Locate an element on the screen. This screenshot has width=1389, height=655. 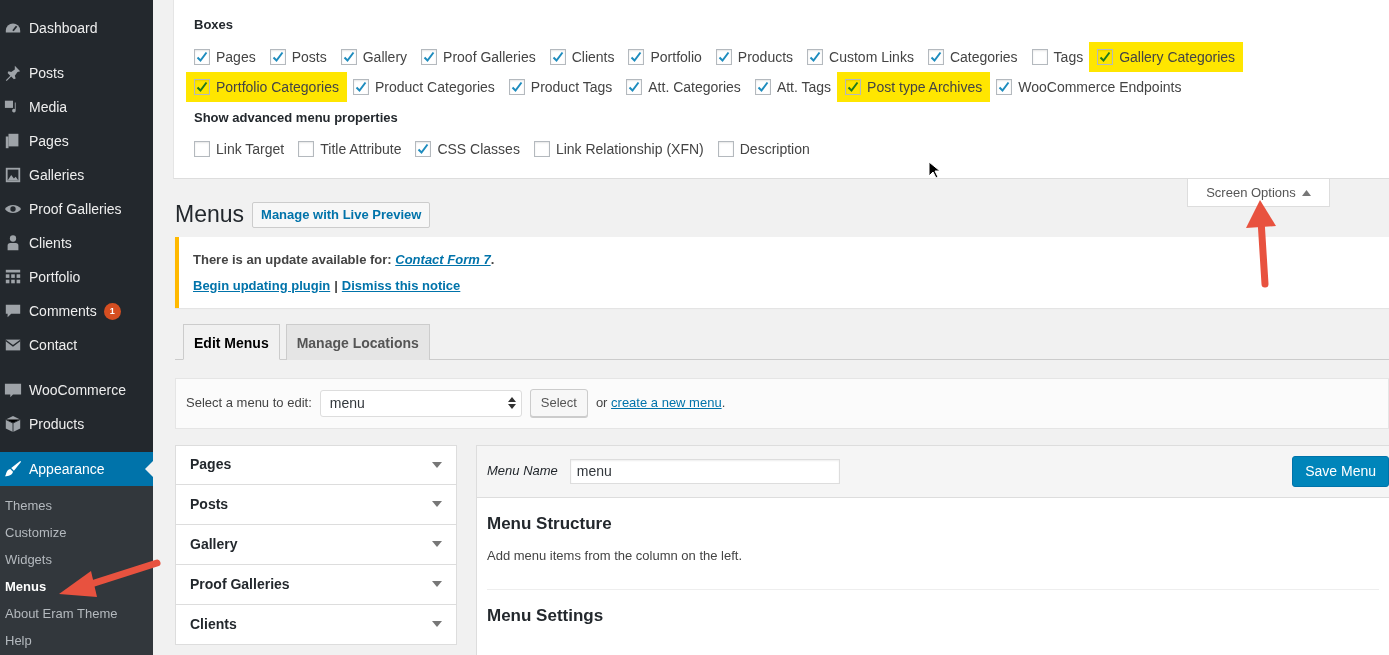
checkbox-option: Portfolio is located at coordinates (669, 57).